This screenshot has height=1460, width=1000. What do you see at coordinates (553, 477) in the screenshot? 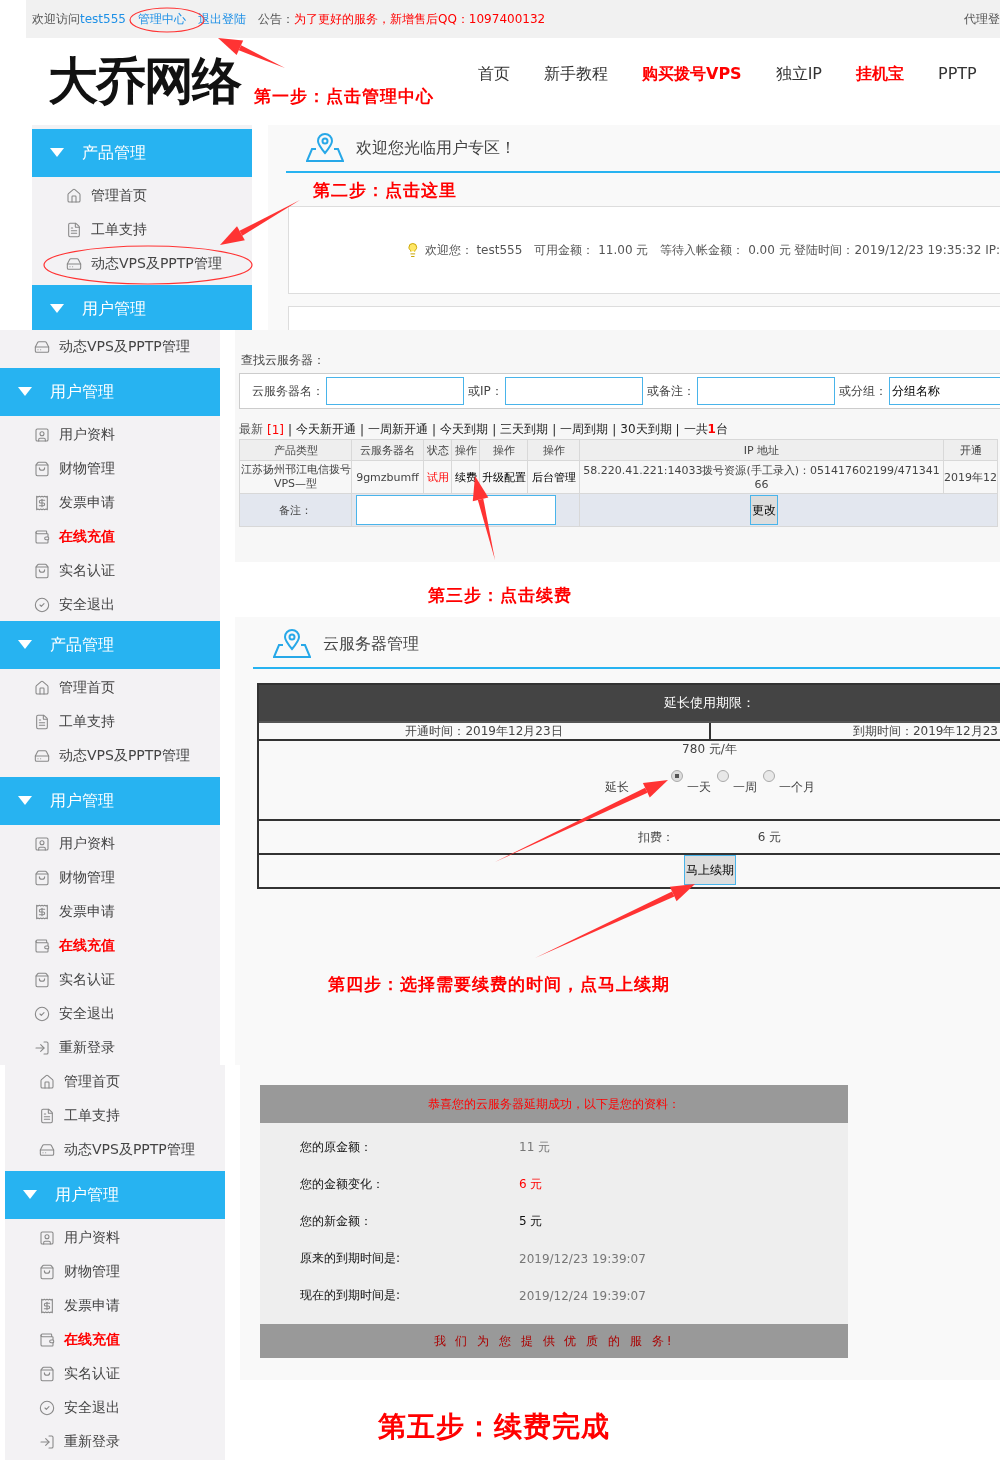
I see `action-link: 后台管理` at bounding box center [553, 477].